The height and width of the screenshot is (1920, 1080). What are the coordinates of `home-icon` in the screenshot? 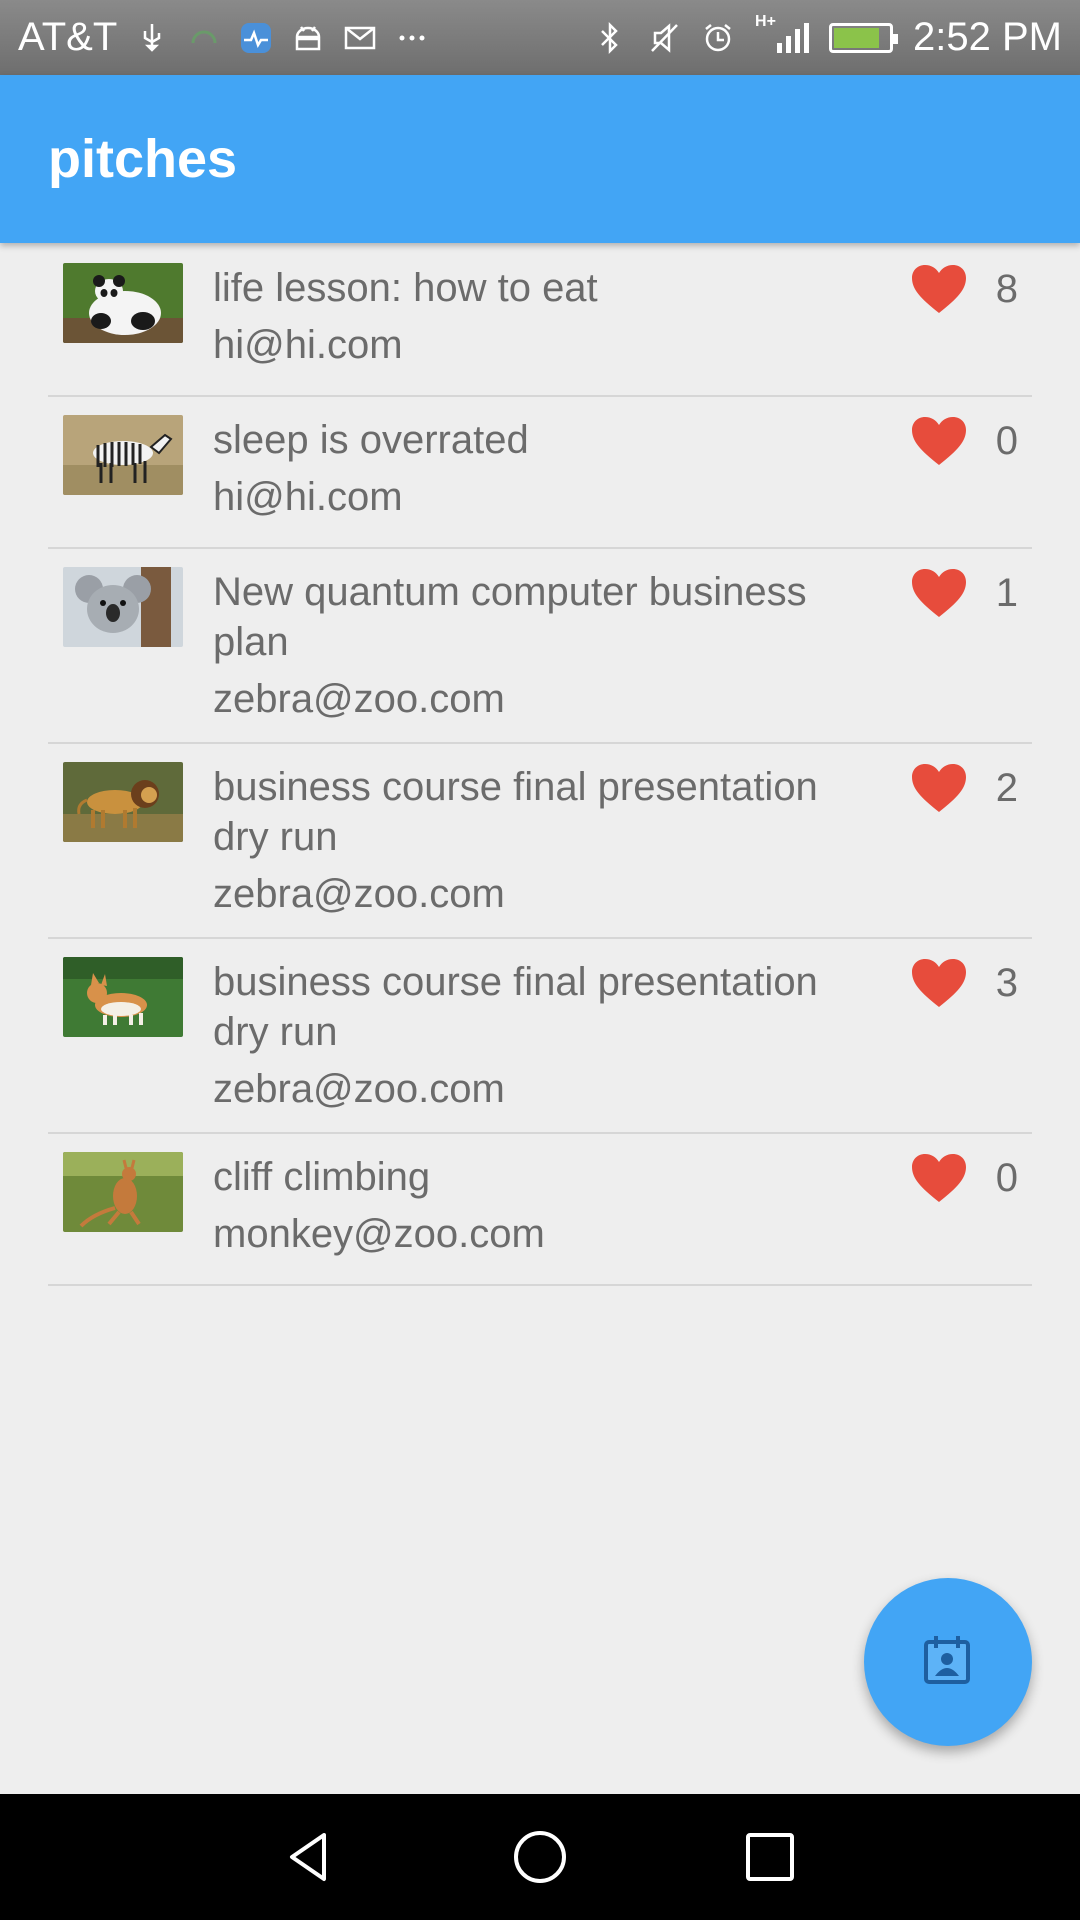 It's located at (540, 1857).